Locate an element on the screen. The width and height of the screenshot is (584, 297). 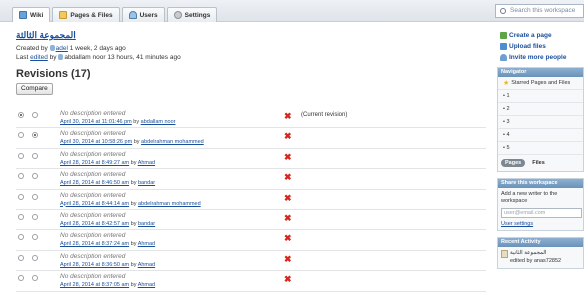
starred-label: Starred Pages and Files is located at coordinates (541, 82).